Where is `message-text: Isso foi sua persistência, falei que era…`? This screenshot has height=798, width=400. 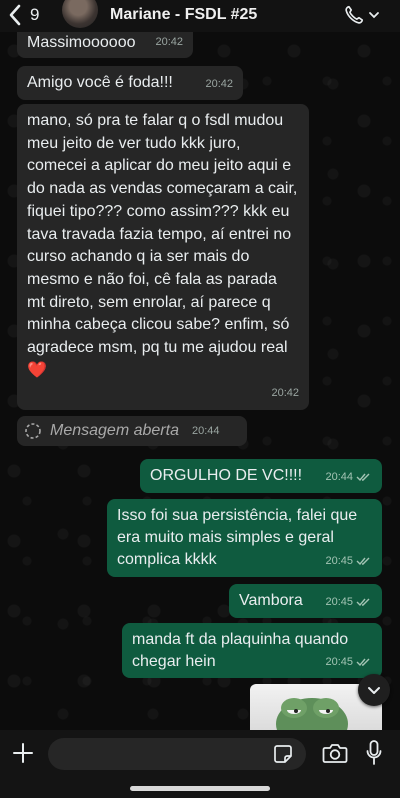
message-text: Isso foi sua persistência, falei que era… is located at coordinates (237, 537).